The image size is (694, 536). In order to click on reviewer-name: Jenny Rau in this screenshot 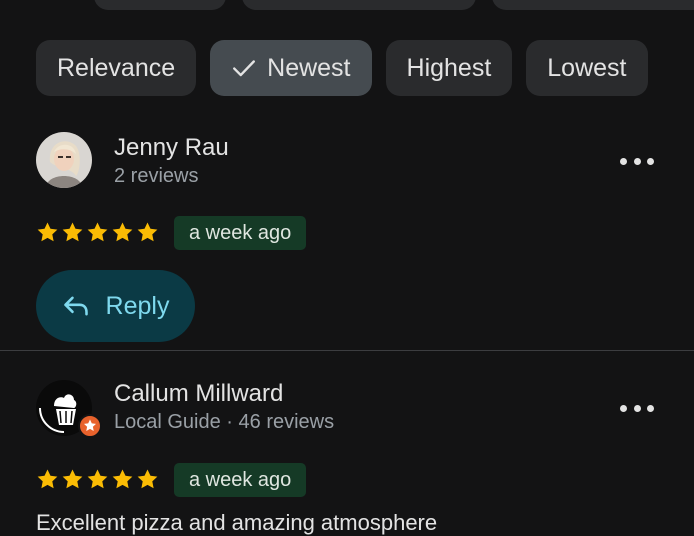, I will do `click(171, 148)`.